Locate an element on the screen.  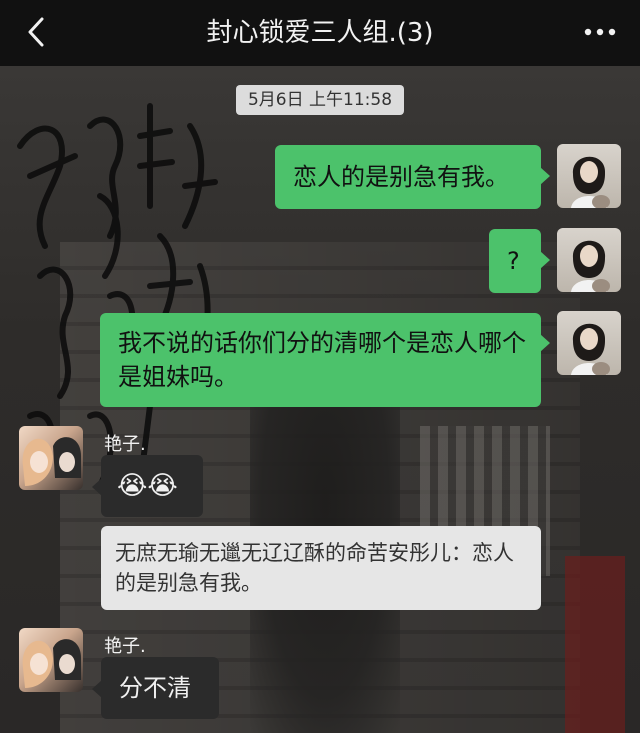
chevron-left-icon is located at coordinates (36, 32).